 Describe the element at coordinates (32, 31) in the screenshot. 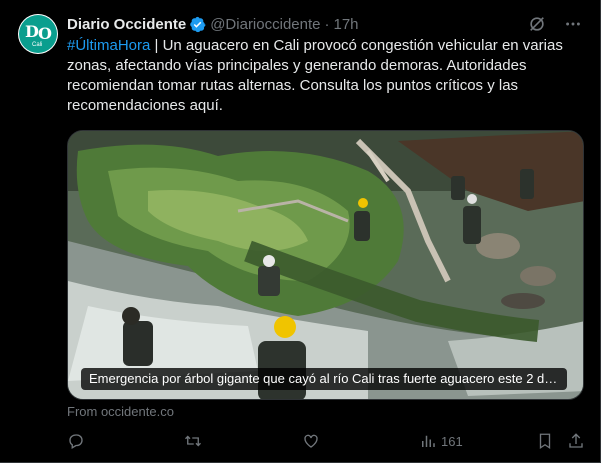

I see `avatar-letter-d: D` at that location.